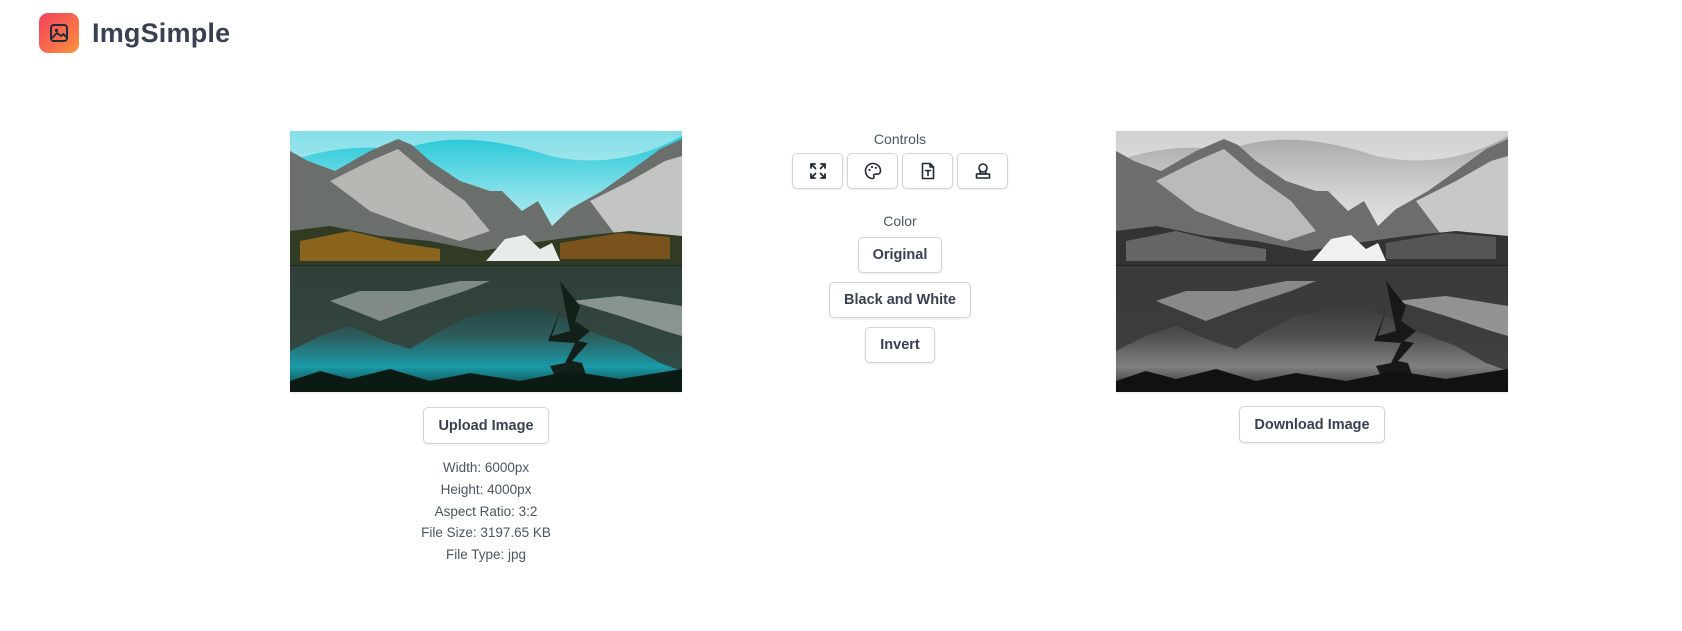  What do you see at coordinates (486, 467) in the screenshot?
I see `meta-width: Width: 6000px` at bounding box center [486, 467].